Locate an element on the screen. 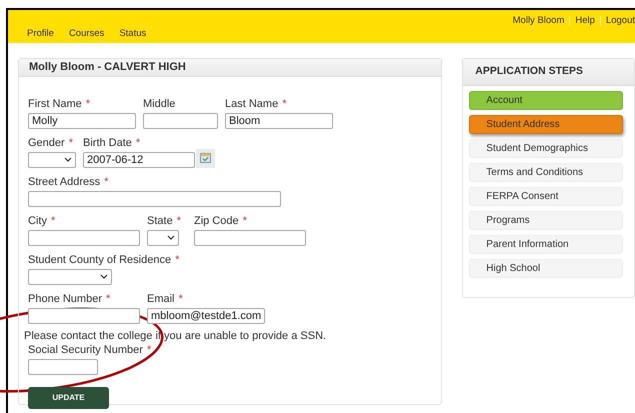 Image resolution: width=635 pixels, height=413 pixels. nav-link: Profile is located at coordinates (40, 34).